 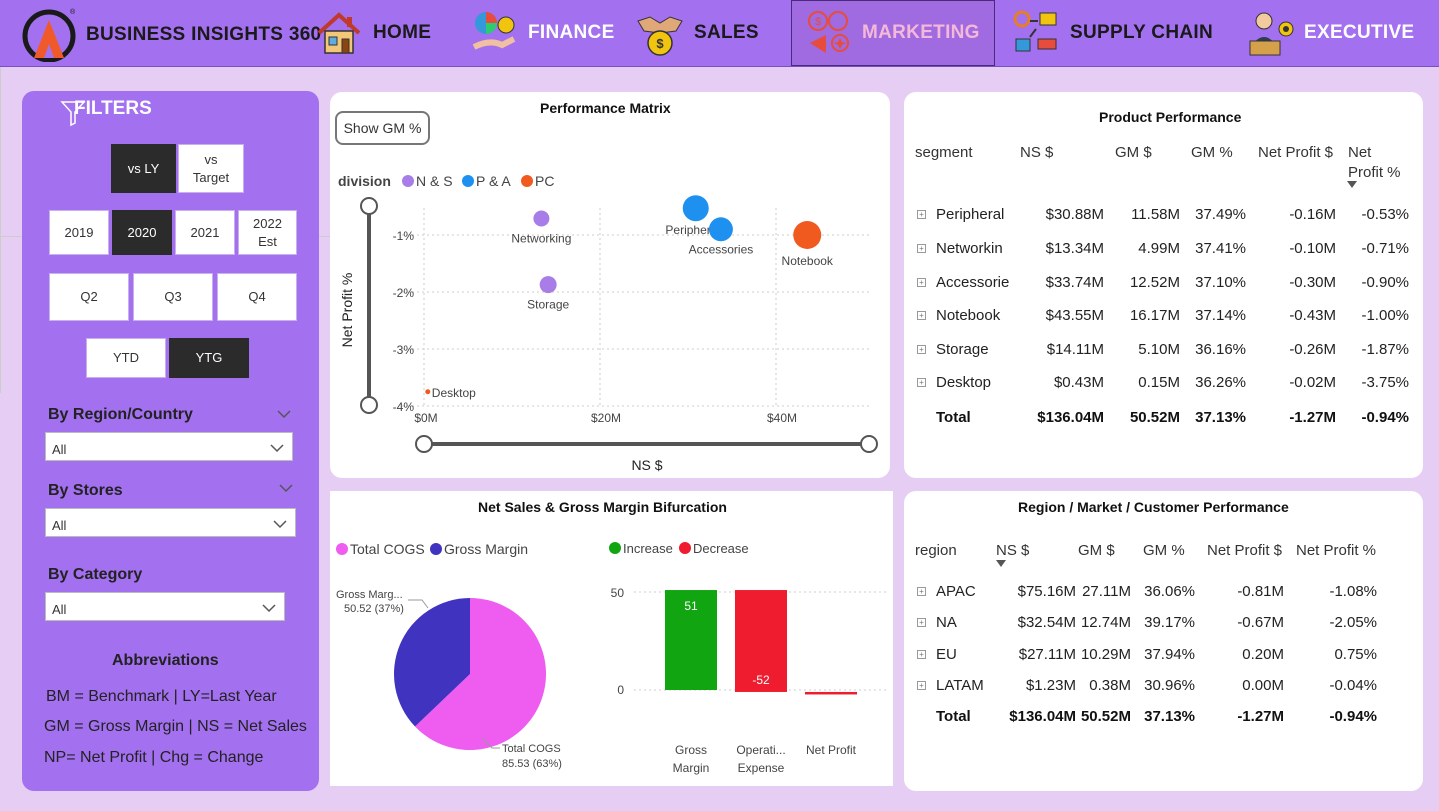 I want to click on scatter-point-accessories, so click(x=720, y=229).